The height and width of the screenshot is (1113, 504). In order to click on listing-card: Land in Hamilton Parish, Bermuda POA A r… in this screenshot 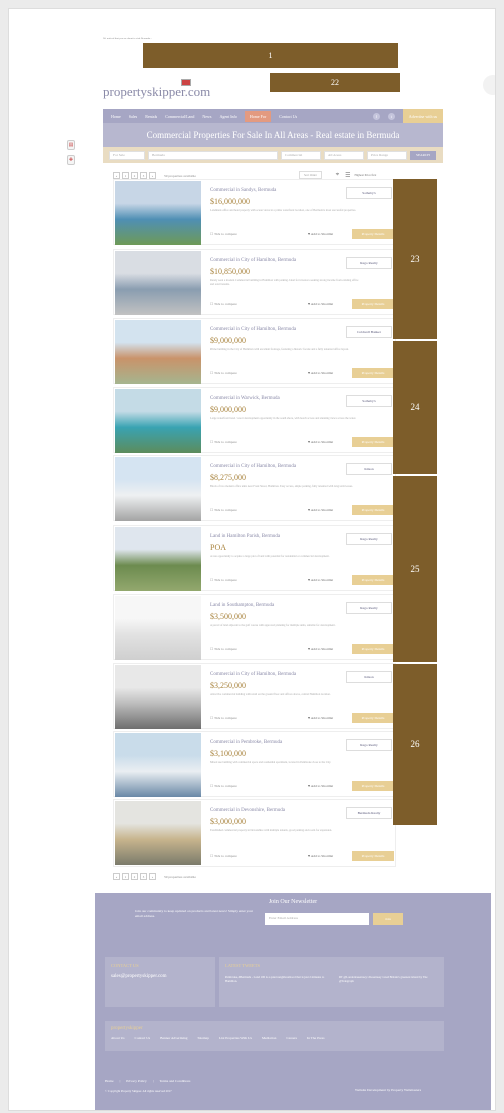, I will do `click(254, 558)`.